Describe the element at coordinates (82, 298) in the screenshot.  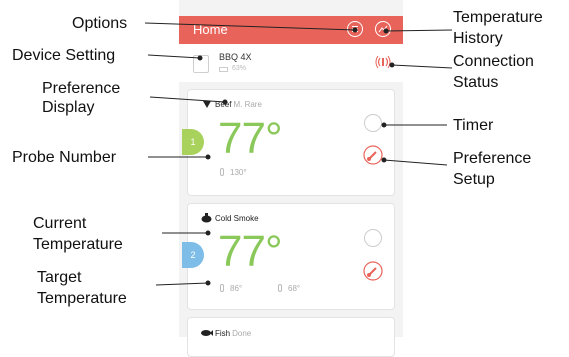
I see `annotation-target-temperature-line2: Temperature` at that location.